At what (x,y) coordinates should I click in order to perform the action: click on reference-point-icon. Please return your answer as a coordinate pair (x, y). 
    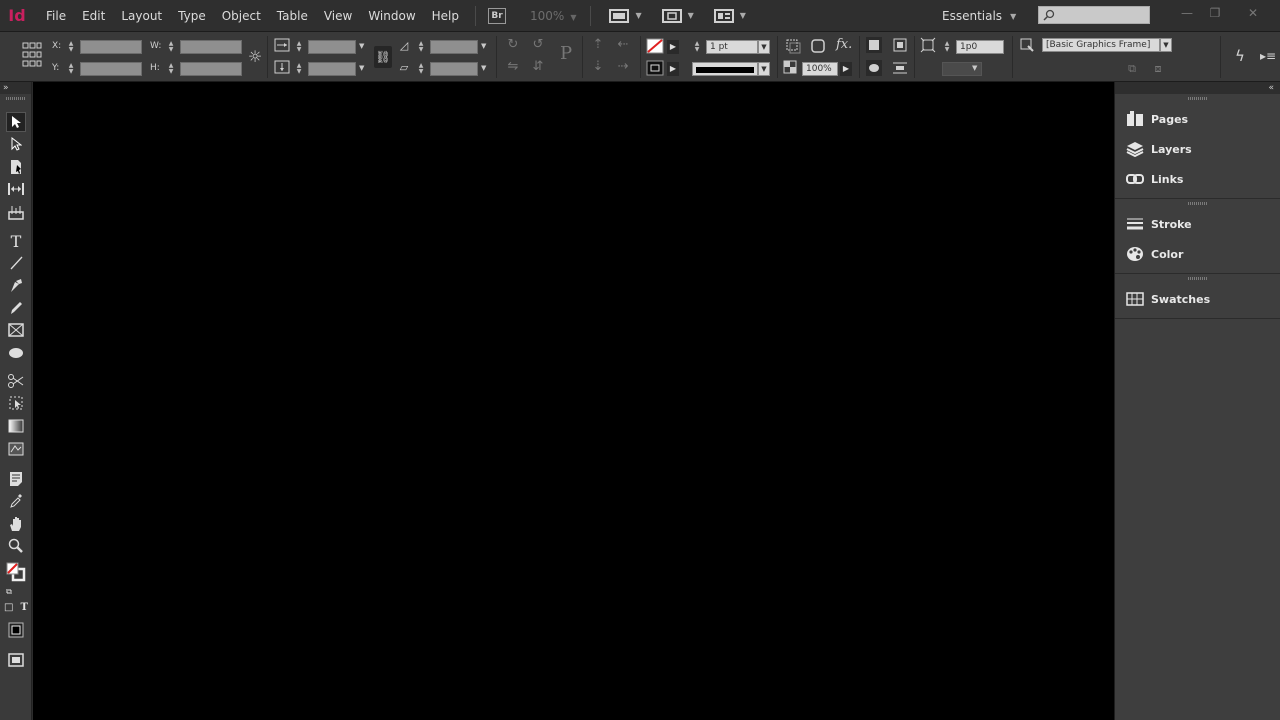
    Looking at the image, I should click on (32, 55).